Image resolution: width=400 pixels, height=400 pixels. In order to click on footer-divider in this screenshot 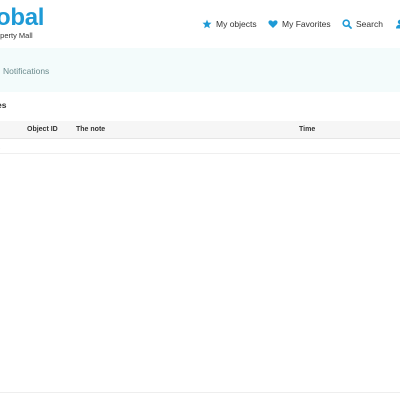, I will do `click(200, 392)`.